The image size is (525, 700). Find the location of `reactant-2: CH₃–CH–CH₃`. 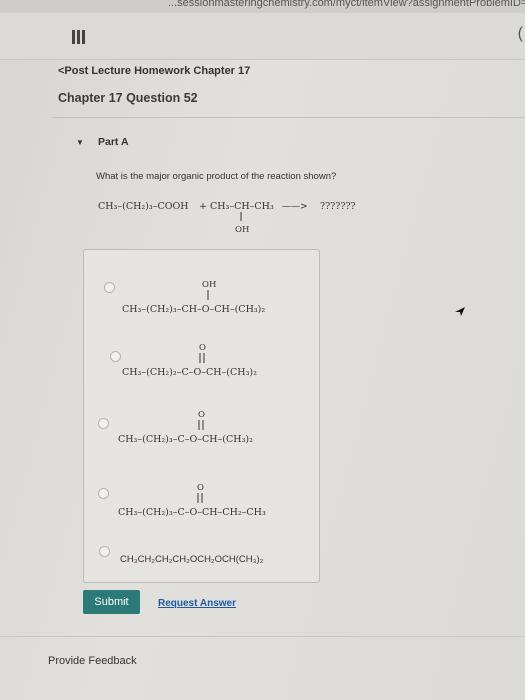

reactant-2: CH₃–CH–CH₃ is located at coordinates (242, 206).